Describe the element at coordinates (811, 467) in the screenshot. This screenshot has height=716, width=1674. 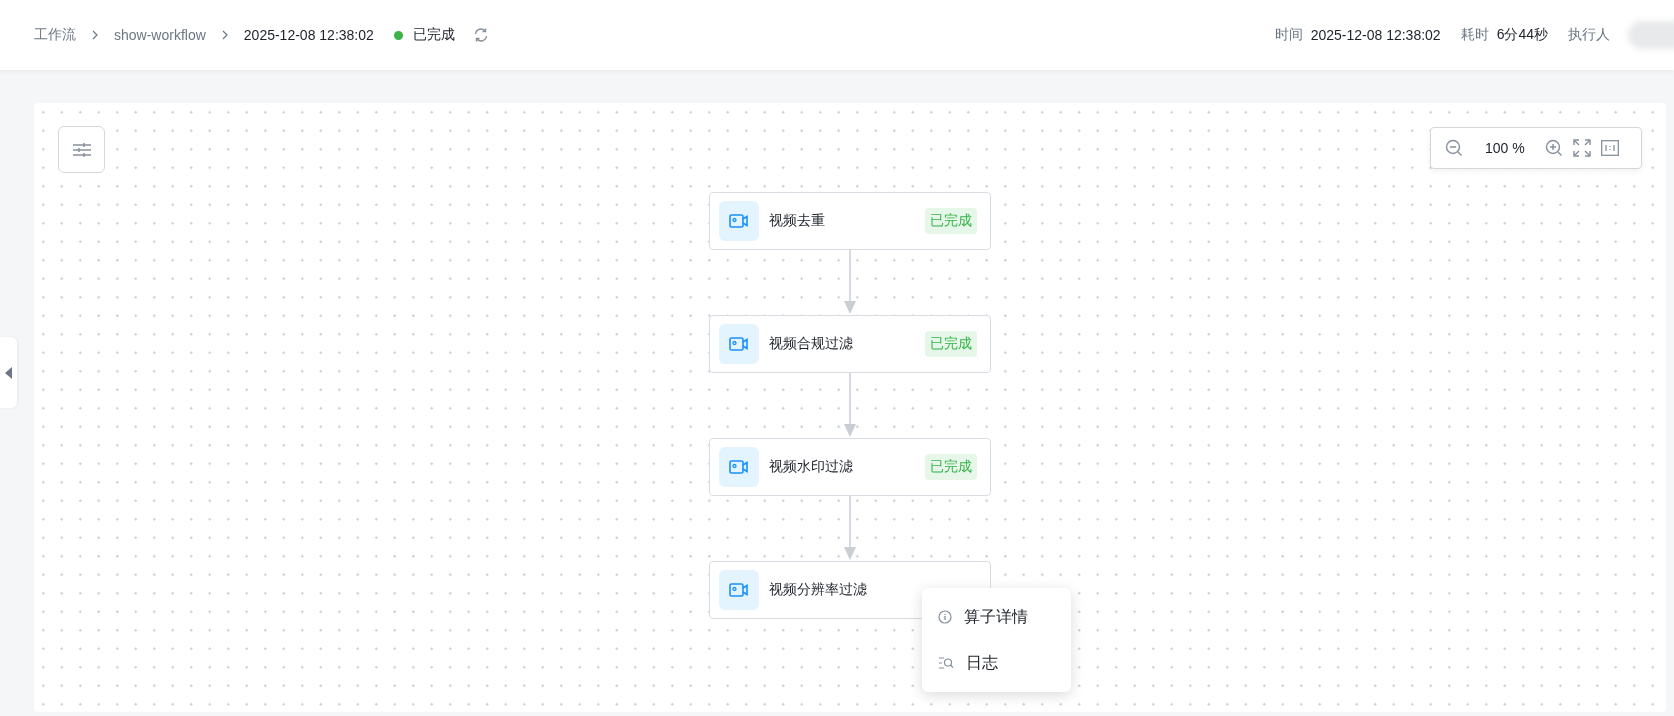
I see `node-name: 视频水印过滤` at that location.